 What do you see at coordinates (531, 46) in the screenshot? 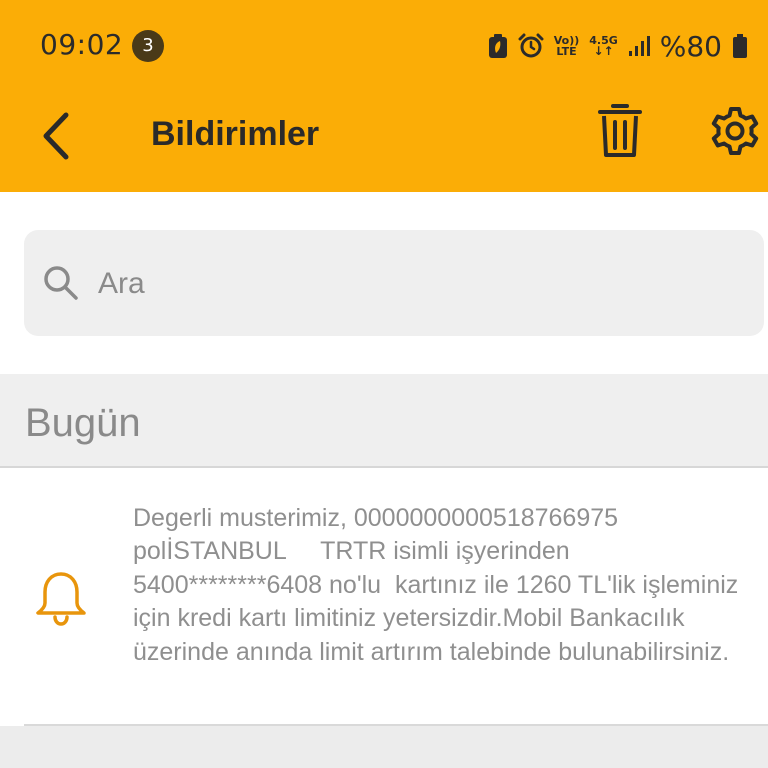
I see `alarm-icon` at bounding box center [531, 46].